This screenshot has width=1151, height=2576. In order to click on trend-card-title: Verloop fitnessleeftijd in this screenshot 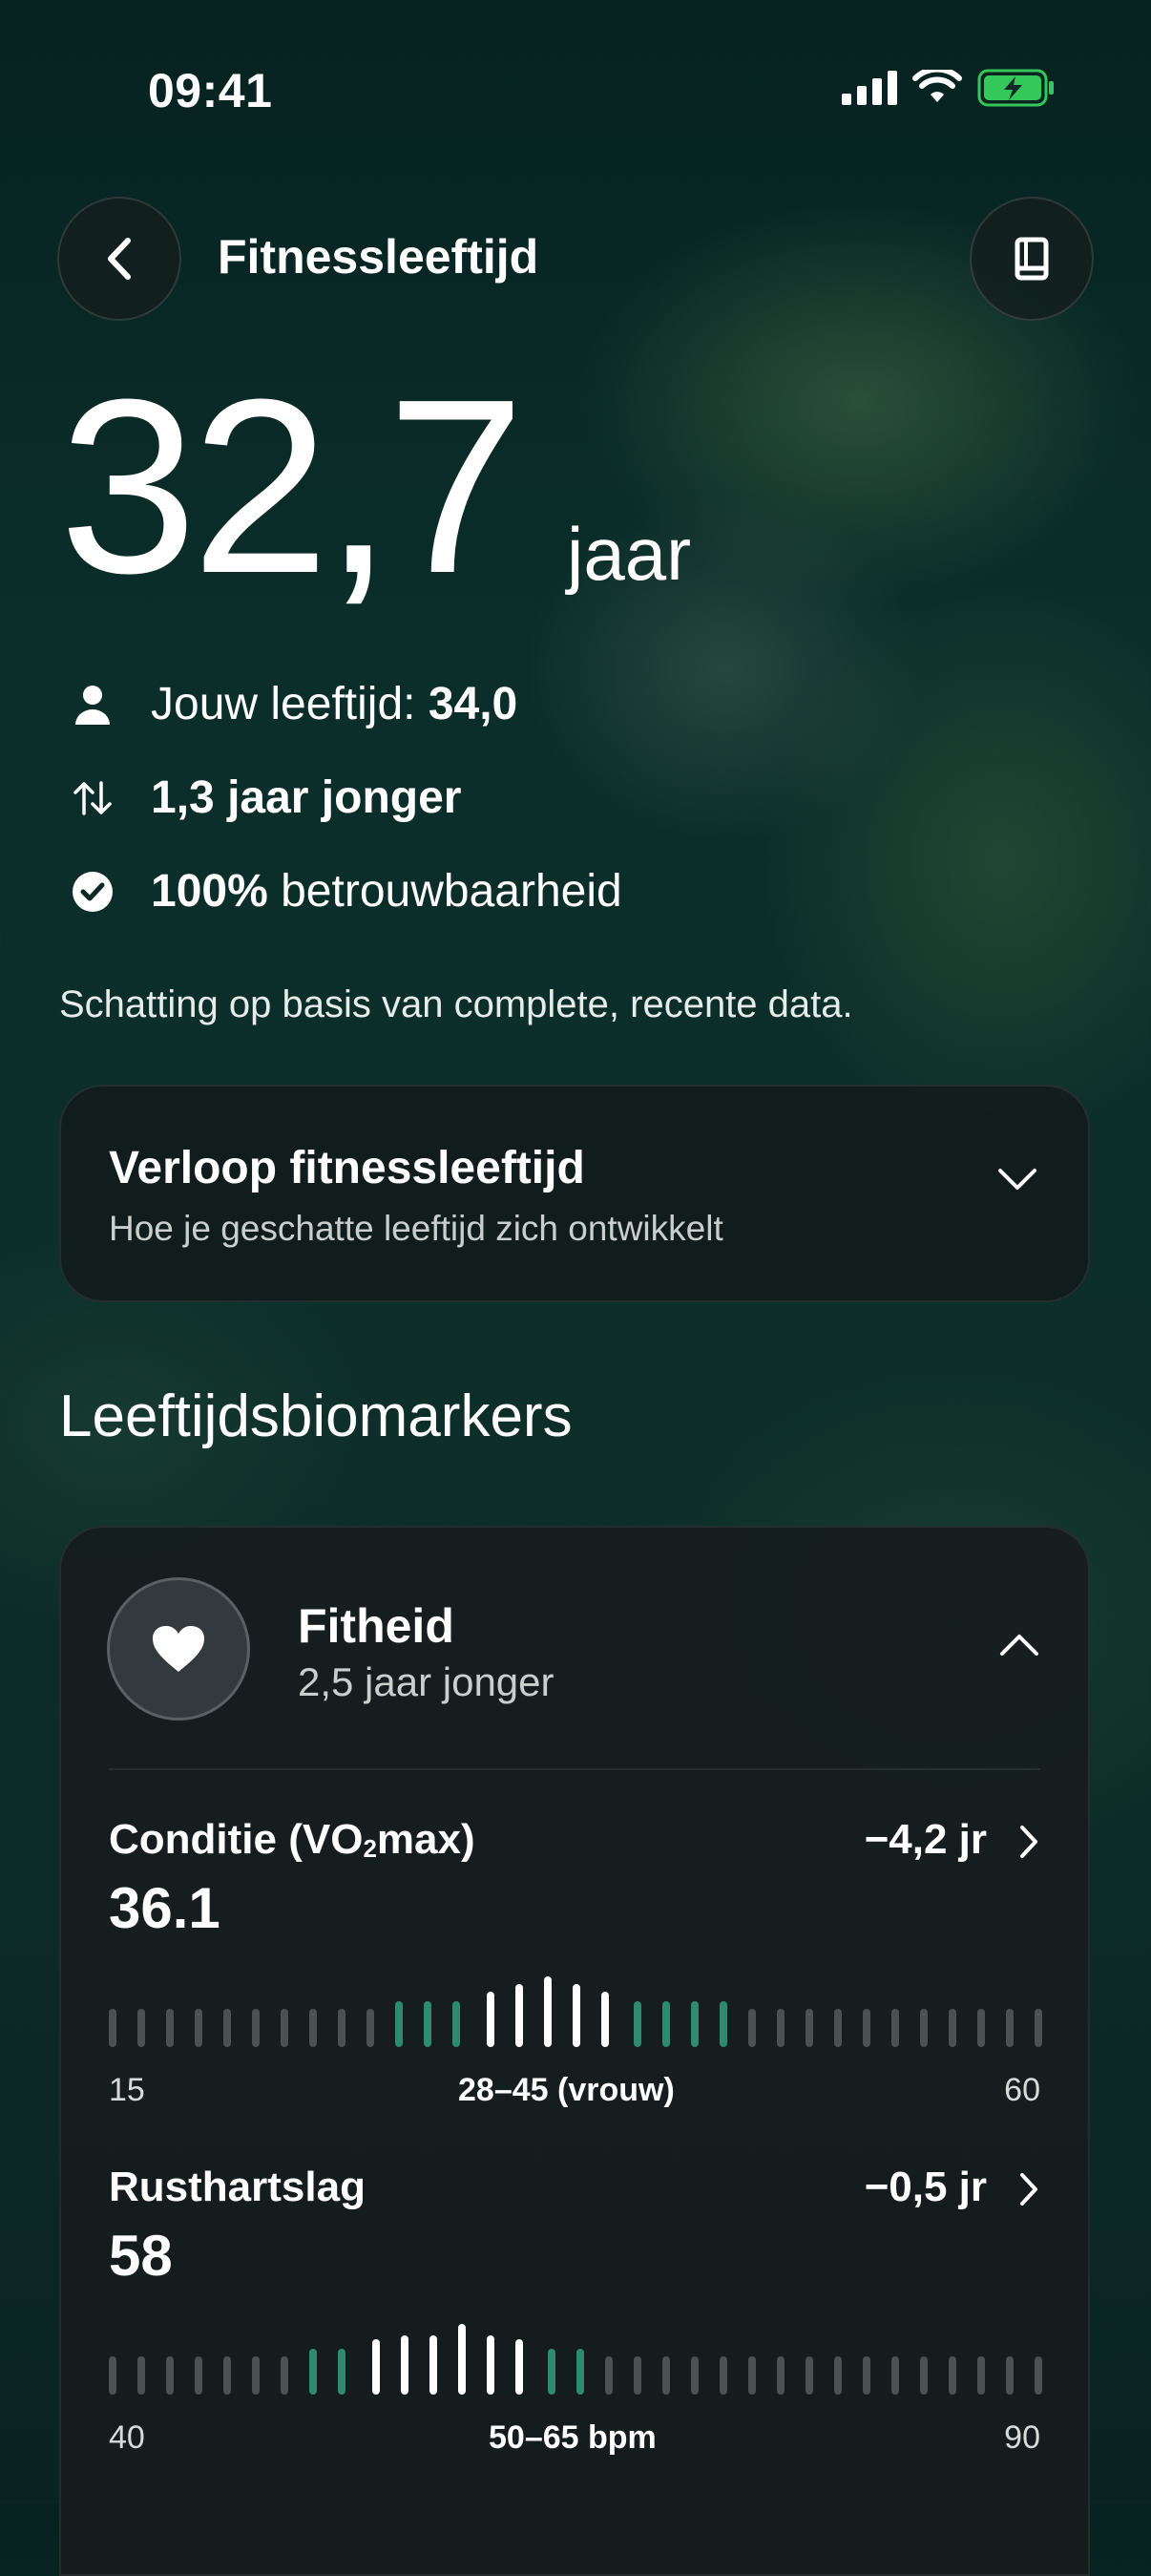, I will do `click(347, 1168)`.